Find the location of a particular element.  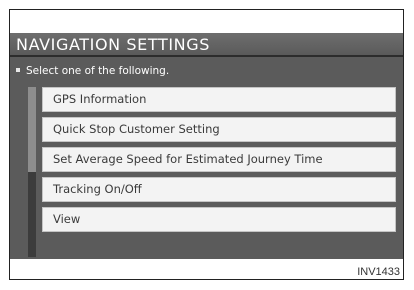

figure-code: INV1433 is located at coordinates (378, 272).